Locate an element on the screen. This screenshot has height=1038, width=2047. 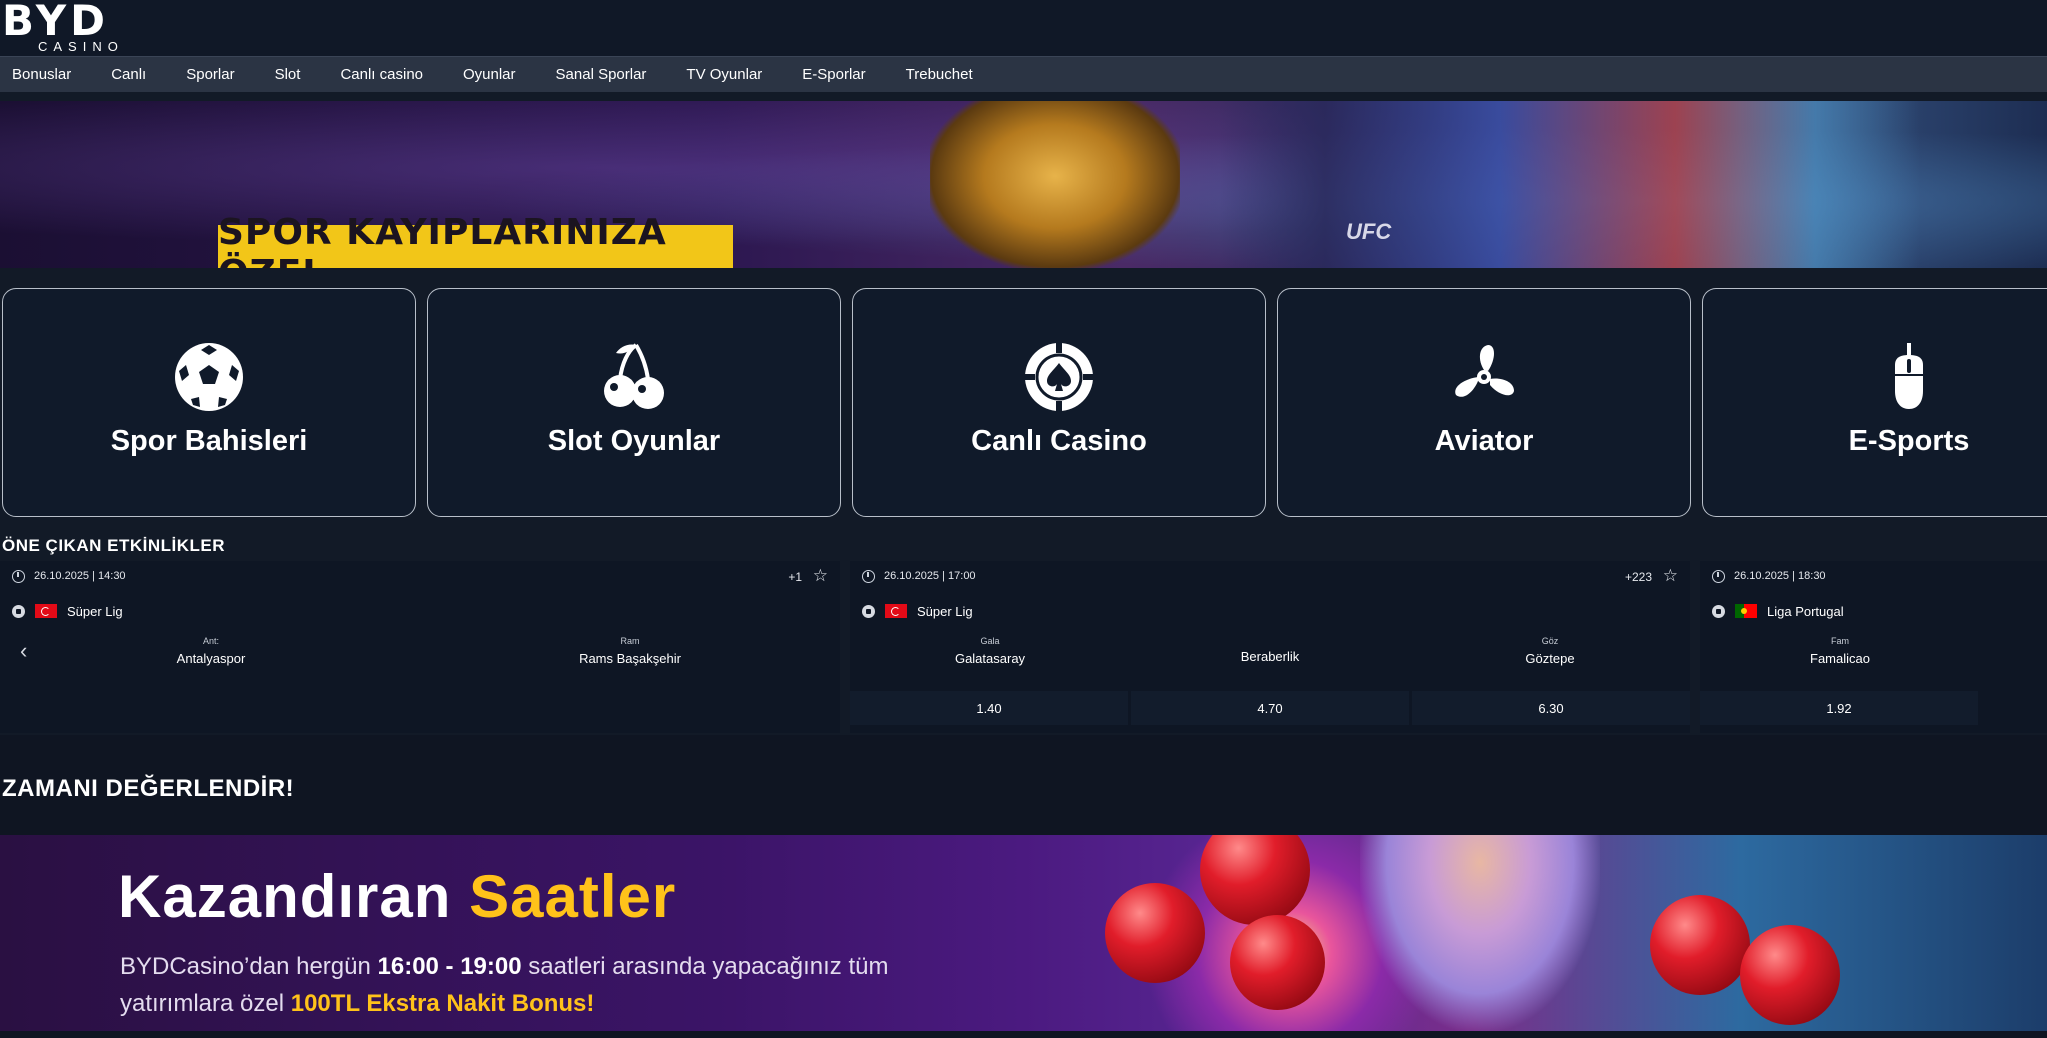
nav-oyunlar: Oyunlar is located at coordinates (489, 74).